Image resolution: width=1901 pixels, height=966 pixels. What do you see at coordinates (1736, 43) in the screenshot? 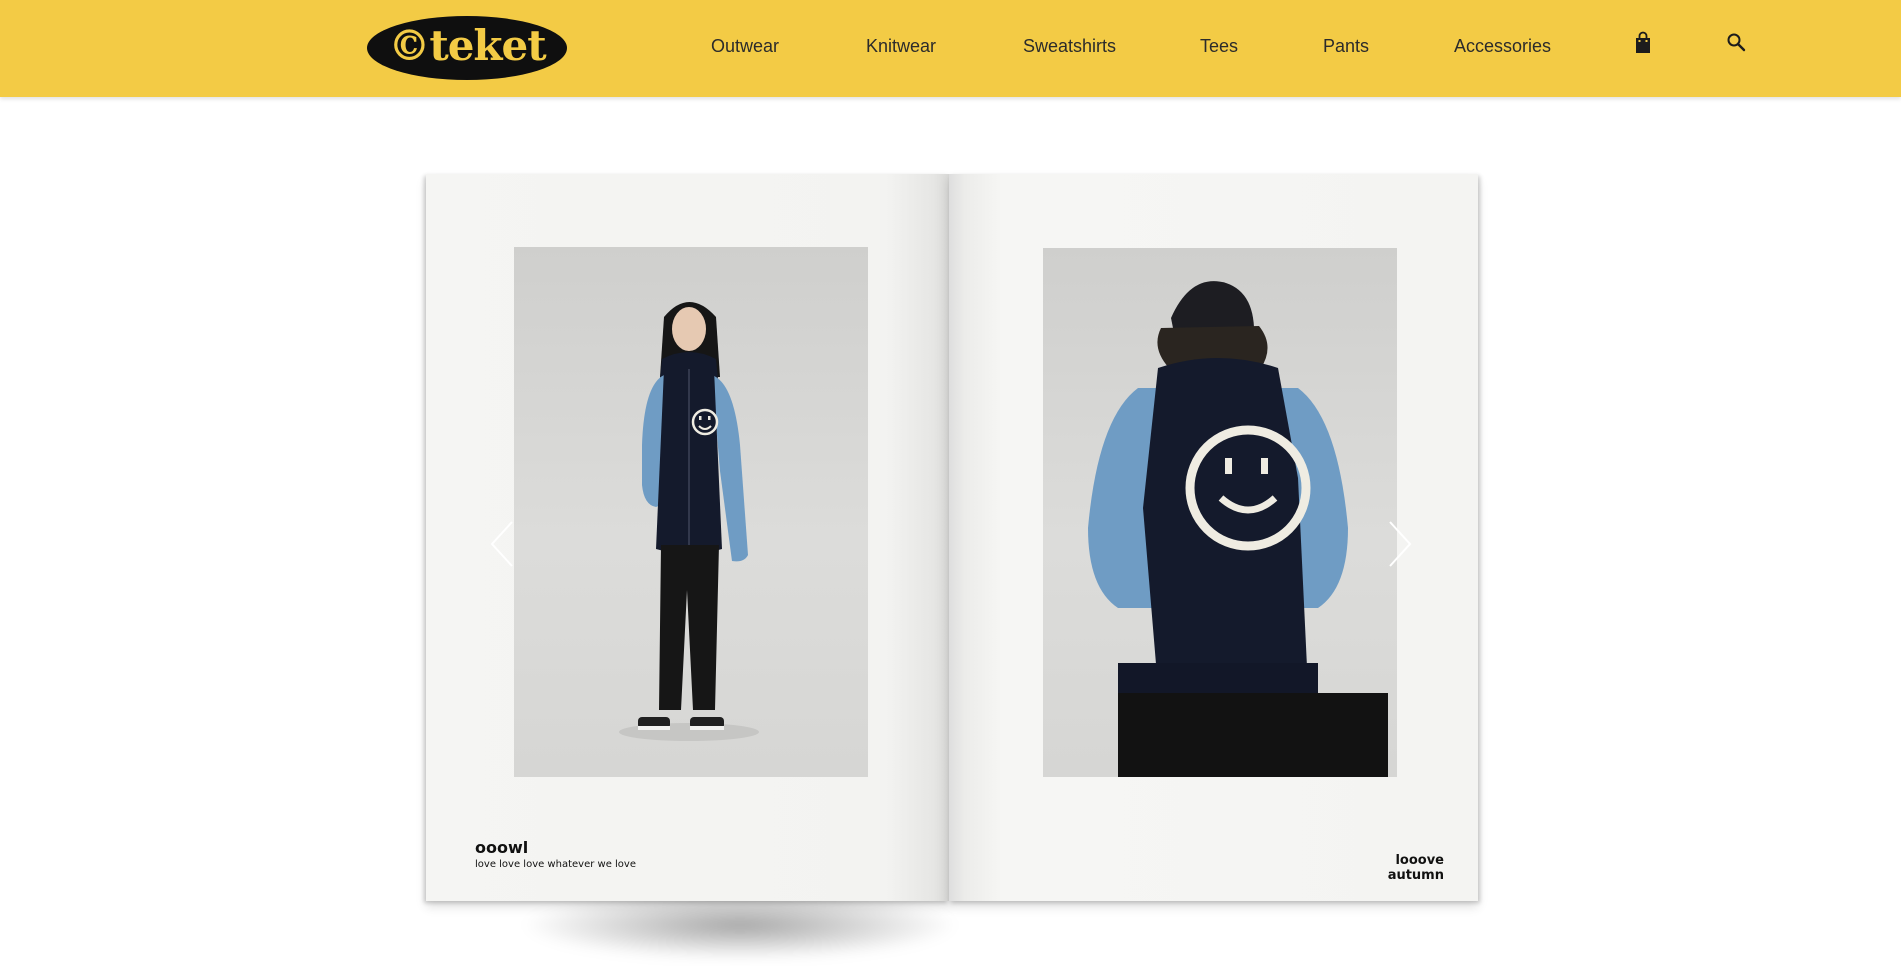
I see `search-icon` at bounding box center [1736, 43].